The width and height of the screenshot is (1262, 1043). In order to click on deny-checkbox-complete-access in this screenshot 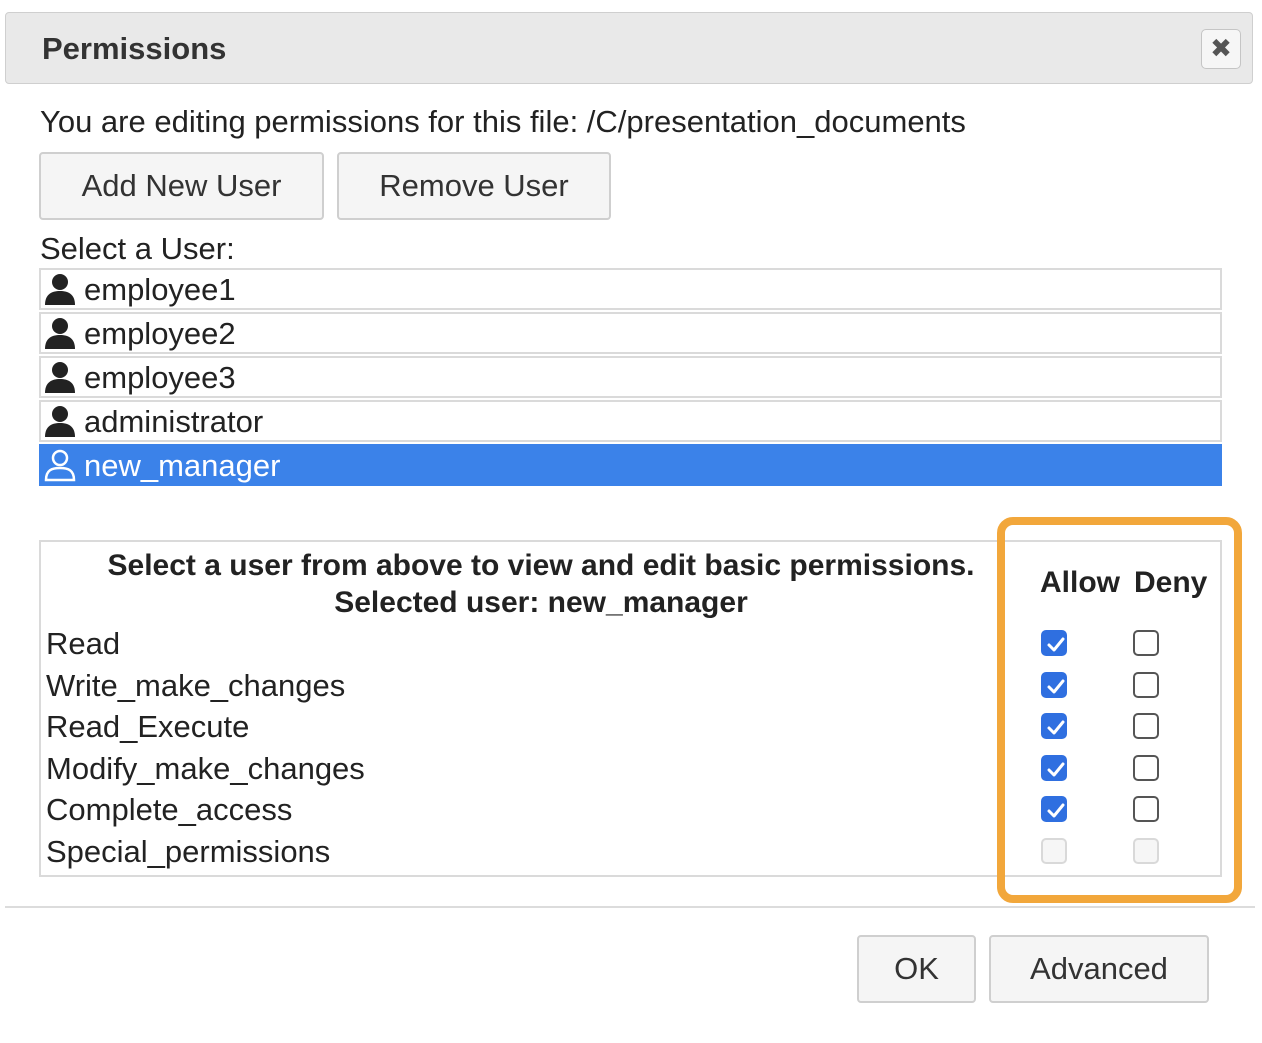, I will do `click(1146, 809)`.